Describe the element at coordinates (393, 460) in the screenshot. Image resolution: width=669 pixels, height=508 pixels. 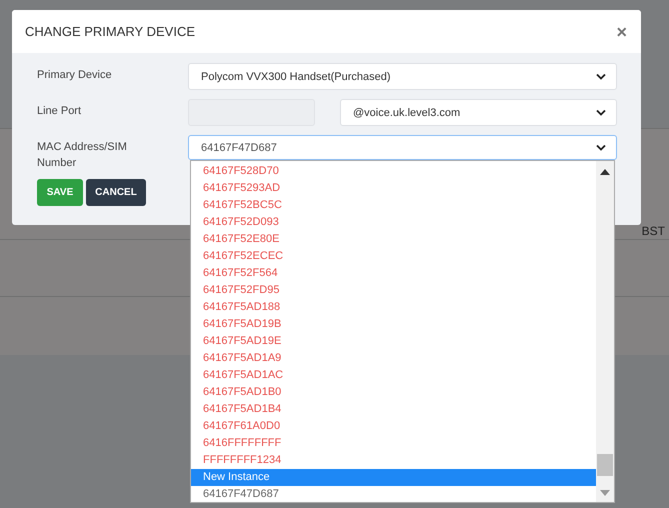
I see `dropdown-option: FFFFFFFF1234` at that location.